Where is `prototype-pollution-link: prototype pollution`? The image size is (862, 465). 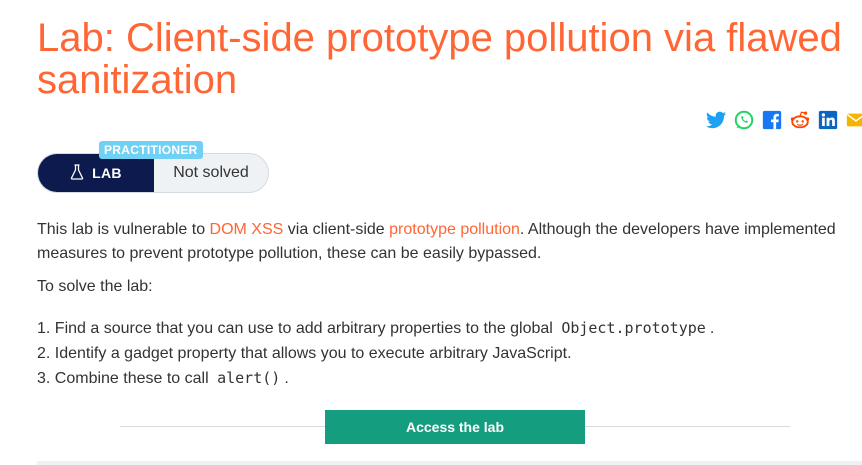 prototype-pollution-link: prototype pollution is located at coordinates (454, 229).